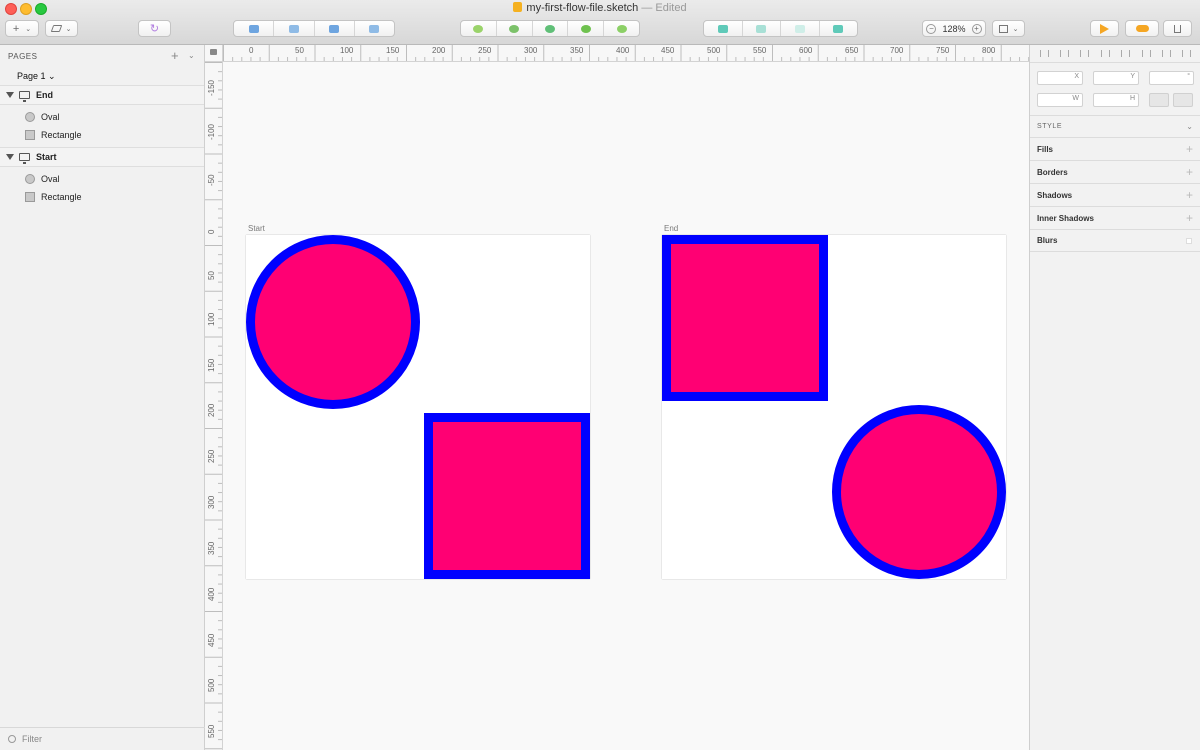 This screenshot has width=1200, height=750. What do you see at coordinates (515, 28) in the screenshot?
I see `transform-button` at bounding box center [515, 28].